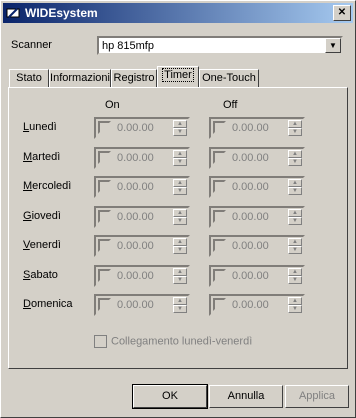  I want to click on day-label: Martedì, so click(42, 157).